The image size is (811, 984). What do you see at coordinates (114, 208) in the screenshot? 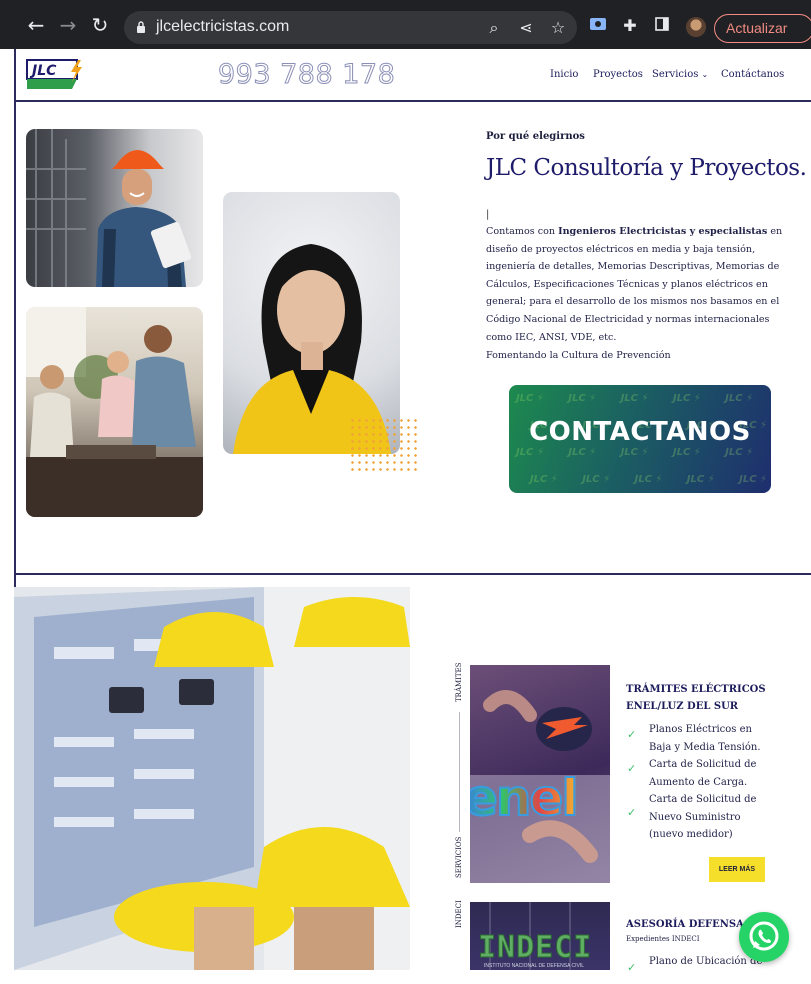
I see `electrician-photo` at bounding box center [114, 208].